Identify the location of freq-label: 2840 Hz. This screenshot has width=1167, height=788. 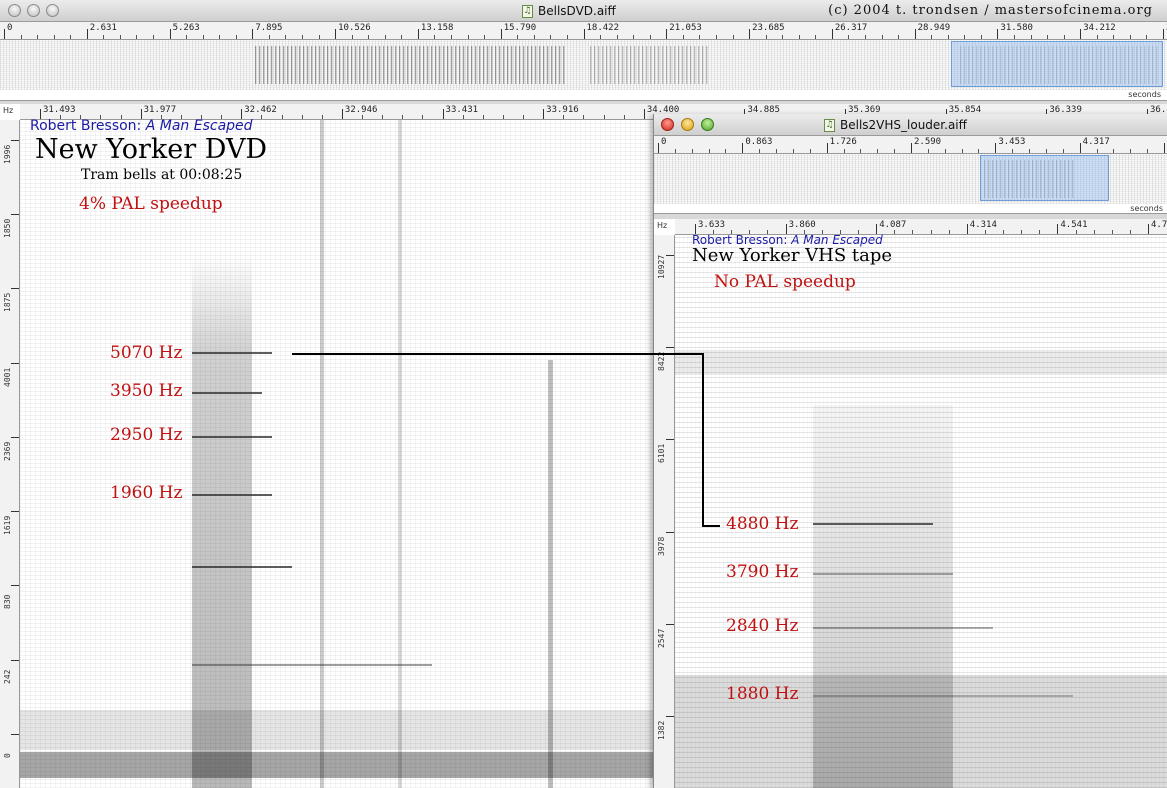
(762, 626).